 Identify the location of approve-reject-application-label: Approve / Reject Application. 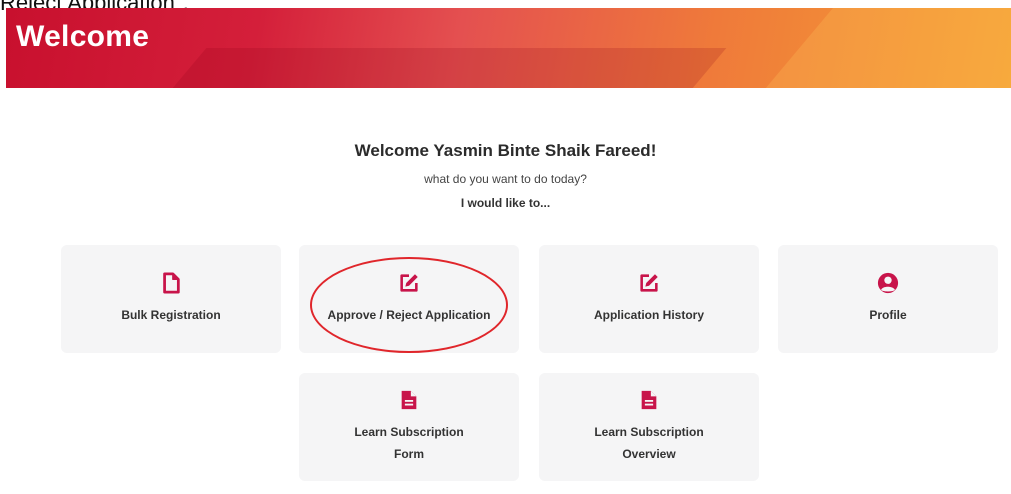
(409, 315).